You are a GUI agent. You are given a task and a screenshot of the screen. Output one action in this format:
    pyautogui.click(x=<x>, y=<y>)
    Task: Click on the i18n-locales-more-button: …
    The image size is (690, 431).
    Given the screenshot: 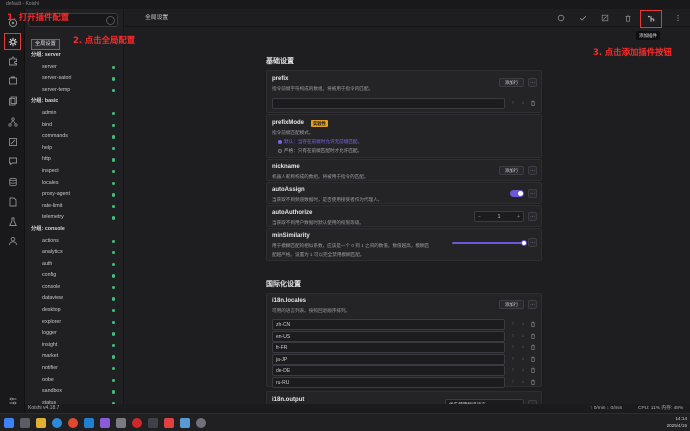 What is the action you would take?
    pyautogui.click(x=532, y=304)
    